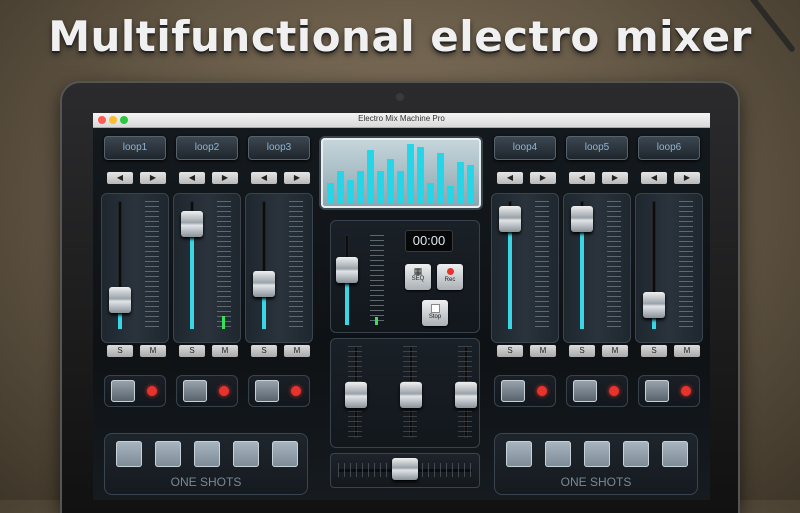  Describe the element at coordinates (207, 148) in the screenshot. I see `loop-button: loop2` at that location.